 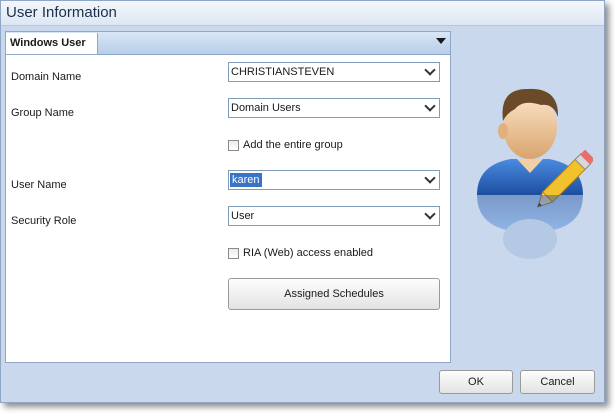 What do you see at coordinates (334, 180) in the screenshot?
I see `user-name-dropdown: karen` at bounding box center [334, 180].